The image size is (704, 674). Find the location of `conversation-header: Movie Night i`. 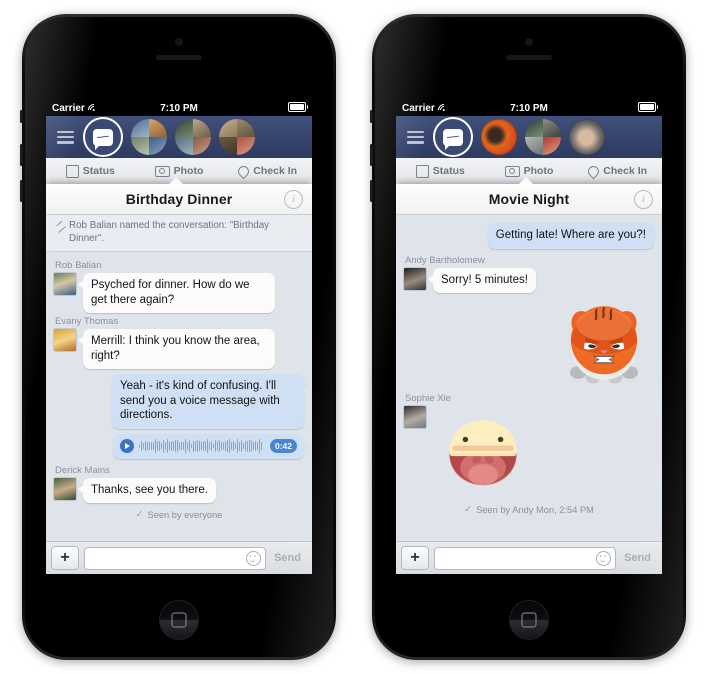

conversation-header: Movie Night i is located at coordinates (529, 199).